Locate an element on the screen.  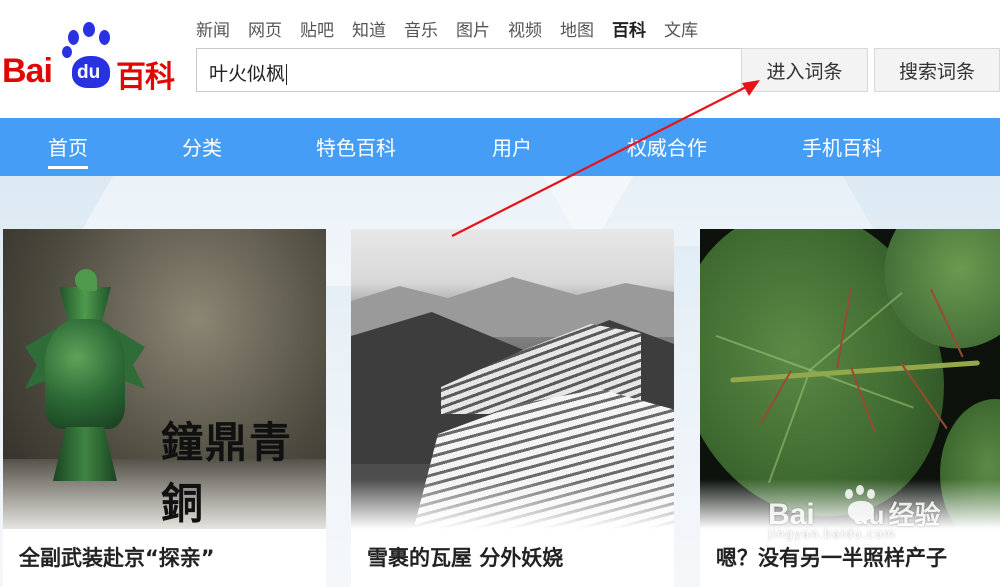
topnav-item-music: 音乐 is located at coordinates (421, 28).